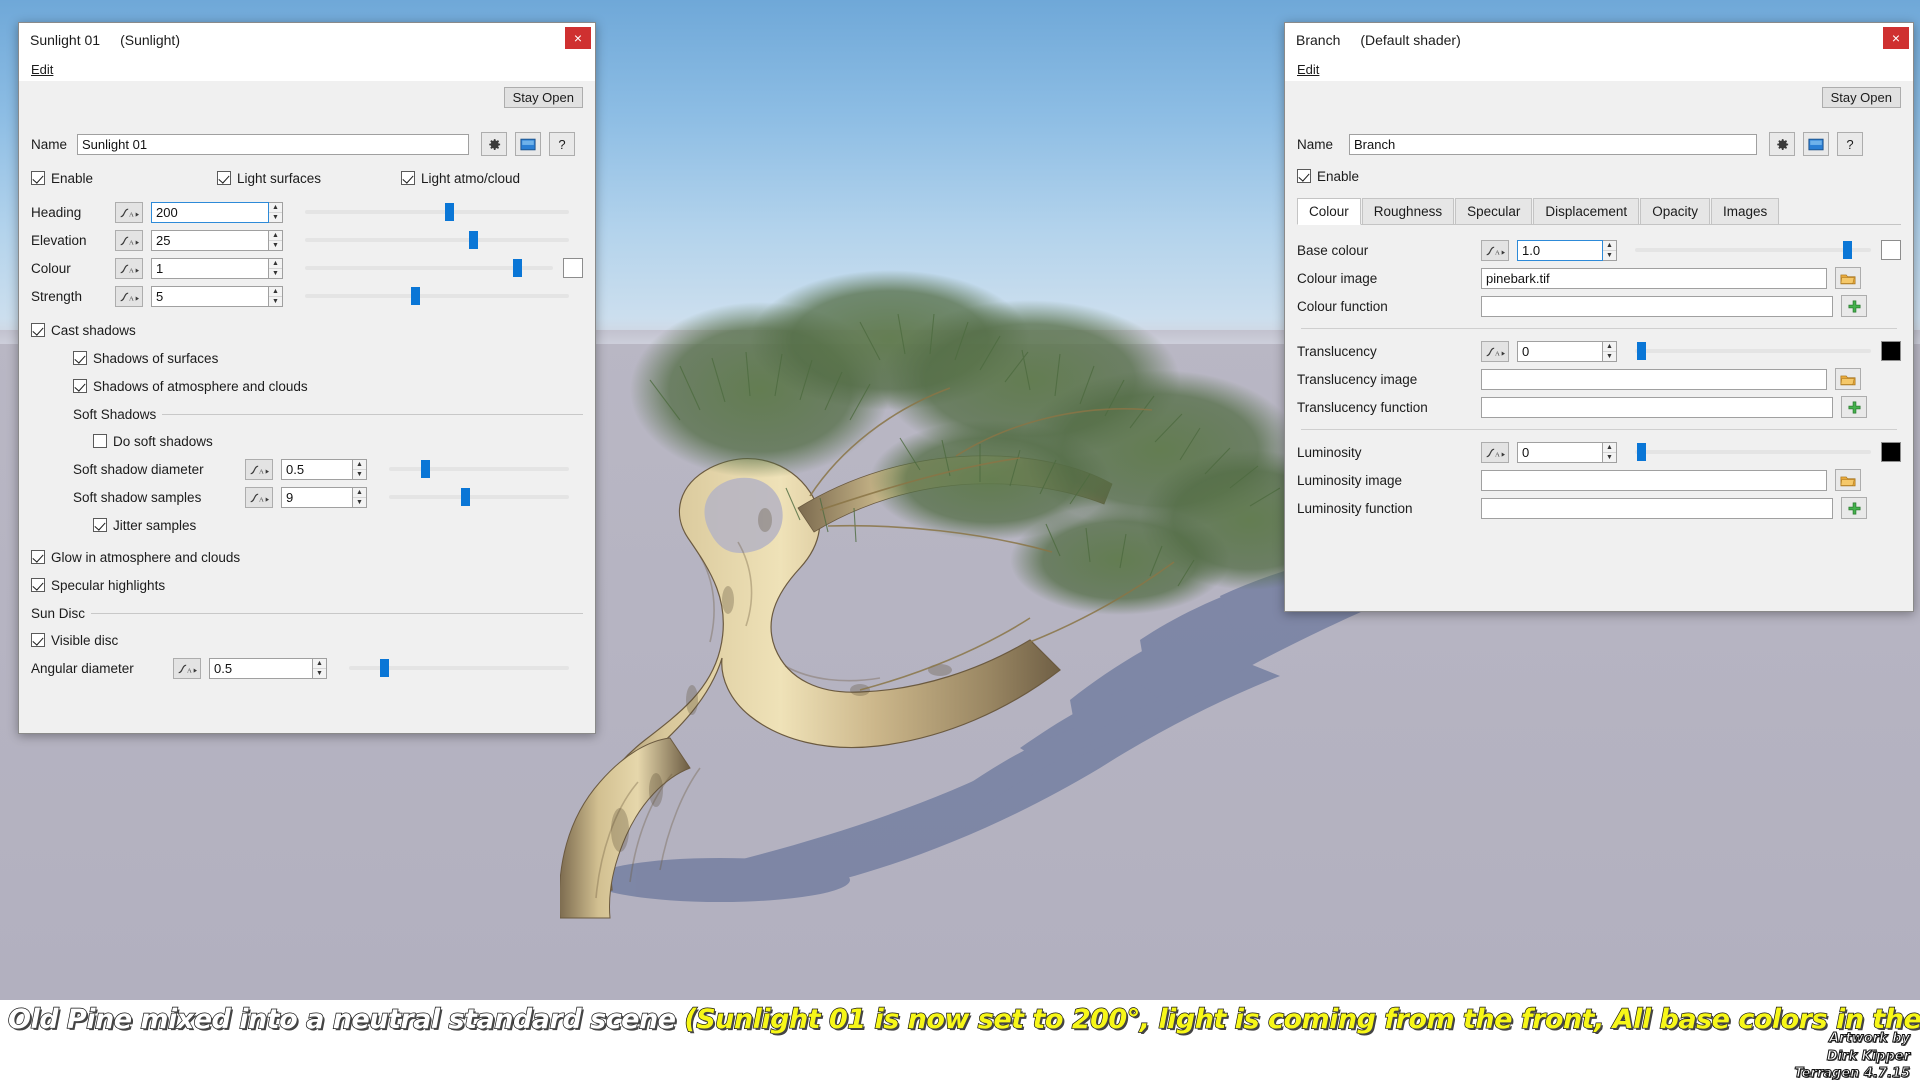 This screenshot has width=1920, height=1080. Describe the element at coordinates (131, 214) in the screenshot. I see `svg-text: A` at that location.